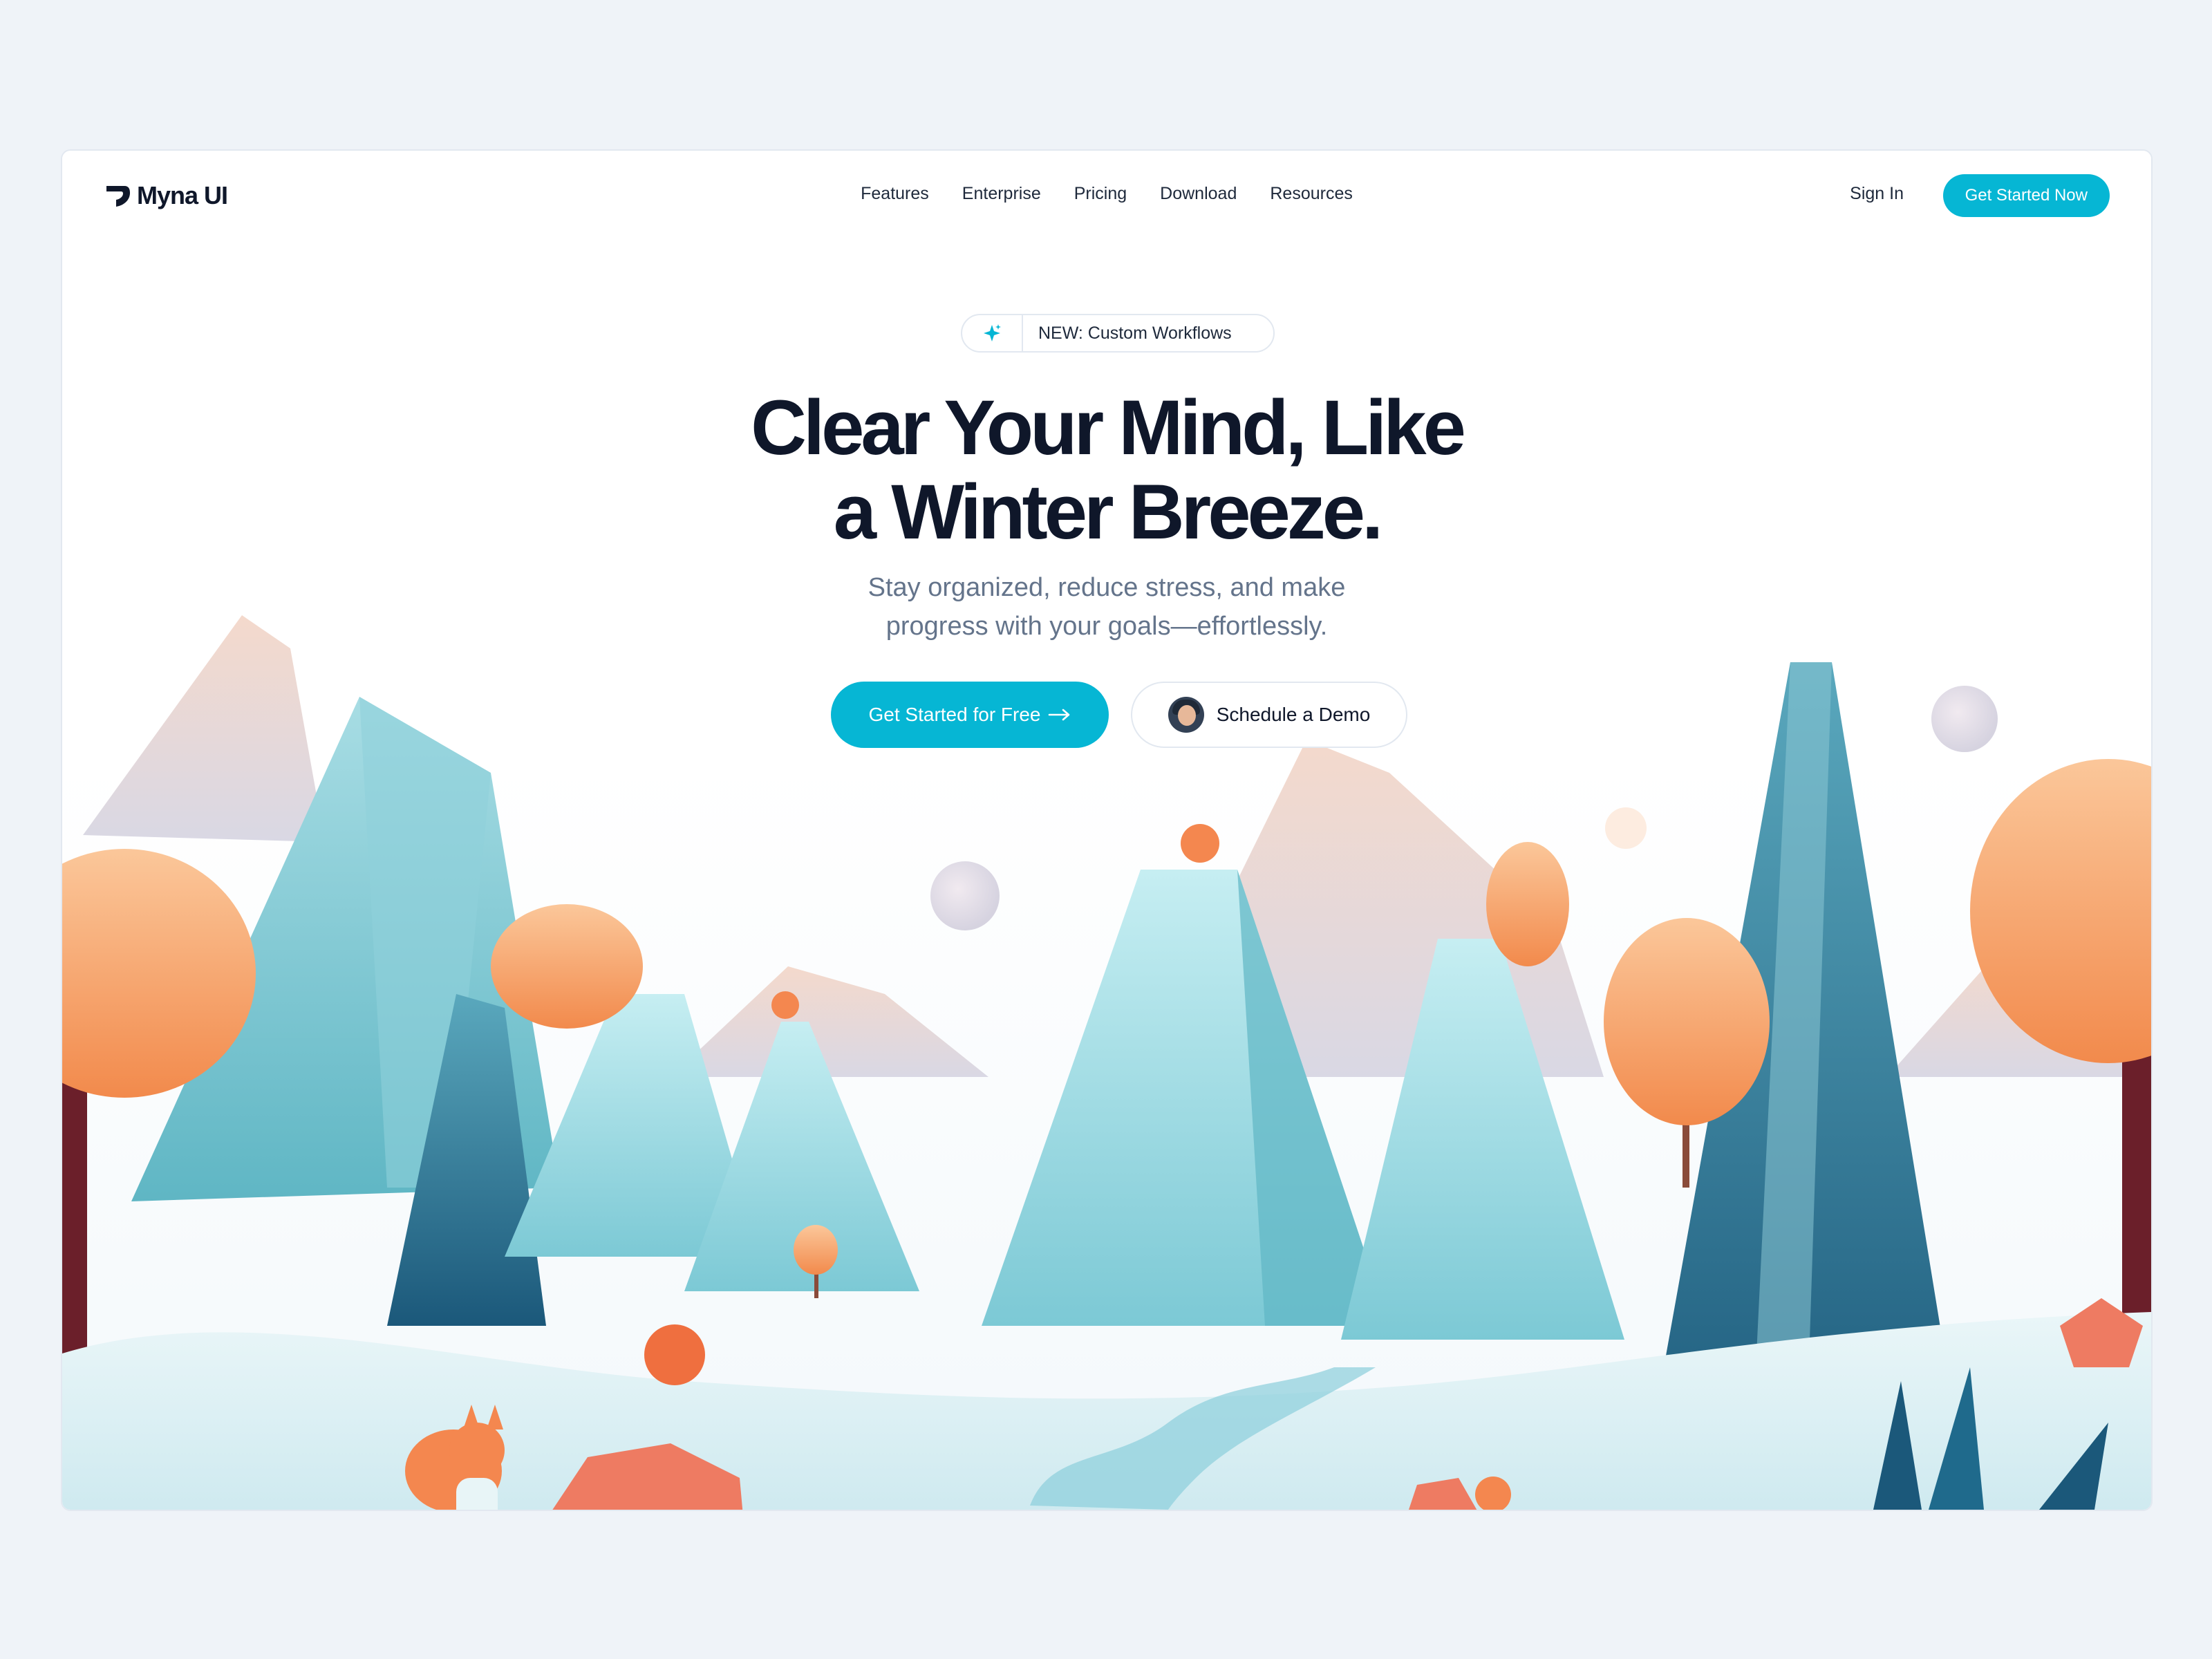 The height and width of the screenshot is (1659, 2212). Describe the element at coordinates (955, 714) in the screenshot. I see `get-started-free-label: Get Started for Free` at that location.